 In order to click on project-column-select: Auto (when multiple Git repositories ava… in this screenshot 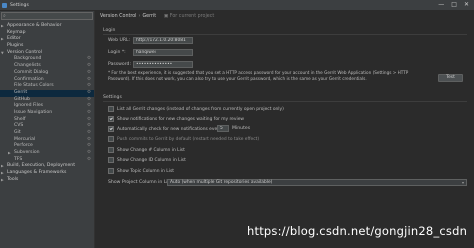, I will do `click(317, 182)`.